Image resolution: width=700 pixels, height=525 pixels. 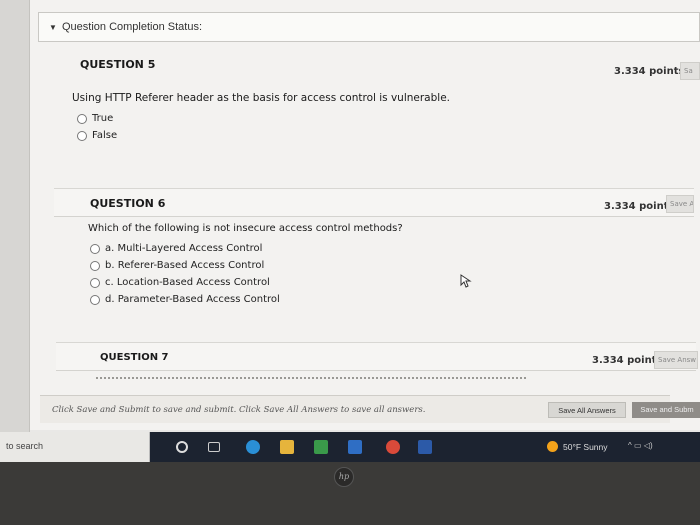 I want to click on option-label: c. Location-Based Access Control, so click(x=187, y=282).